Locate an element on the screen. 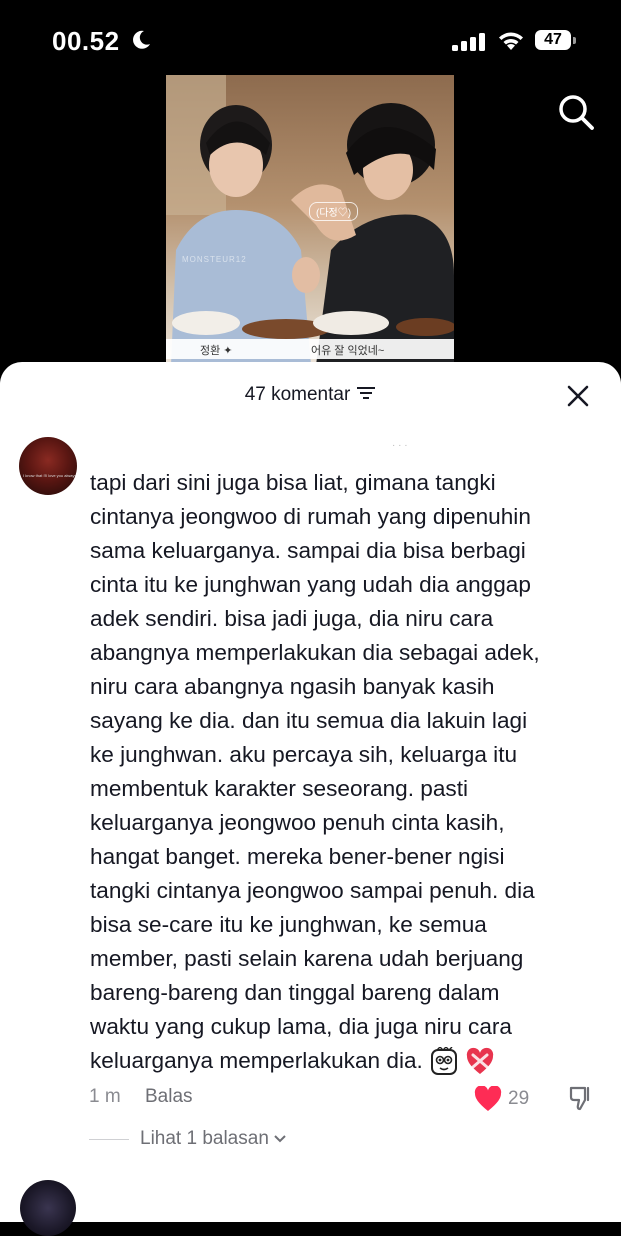 Image resolution: width=621 pixels, height=1236 pixels. avatar-caption: I know that I'll love you always is located at coordinates (50, 475).